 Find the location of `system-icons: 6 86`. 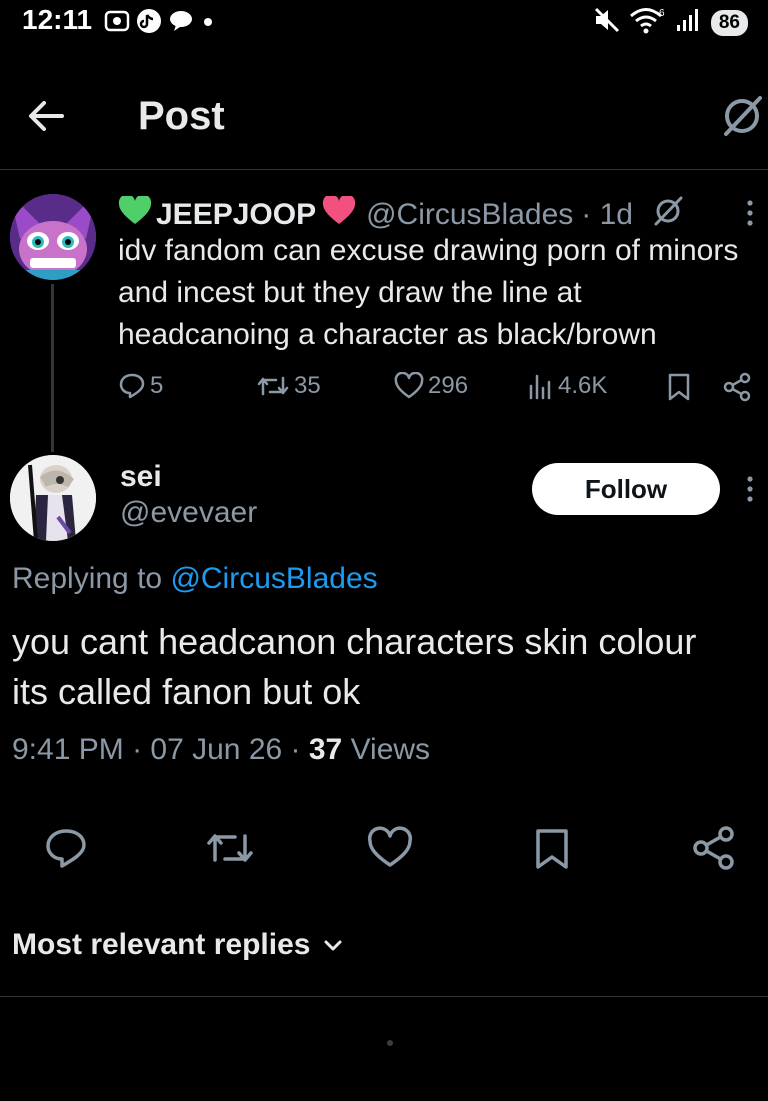

system-icons: 6 86 is located at coordinates (670, 22).